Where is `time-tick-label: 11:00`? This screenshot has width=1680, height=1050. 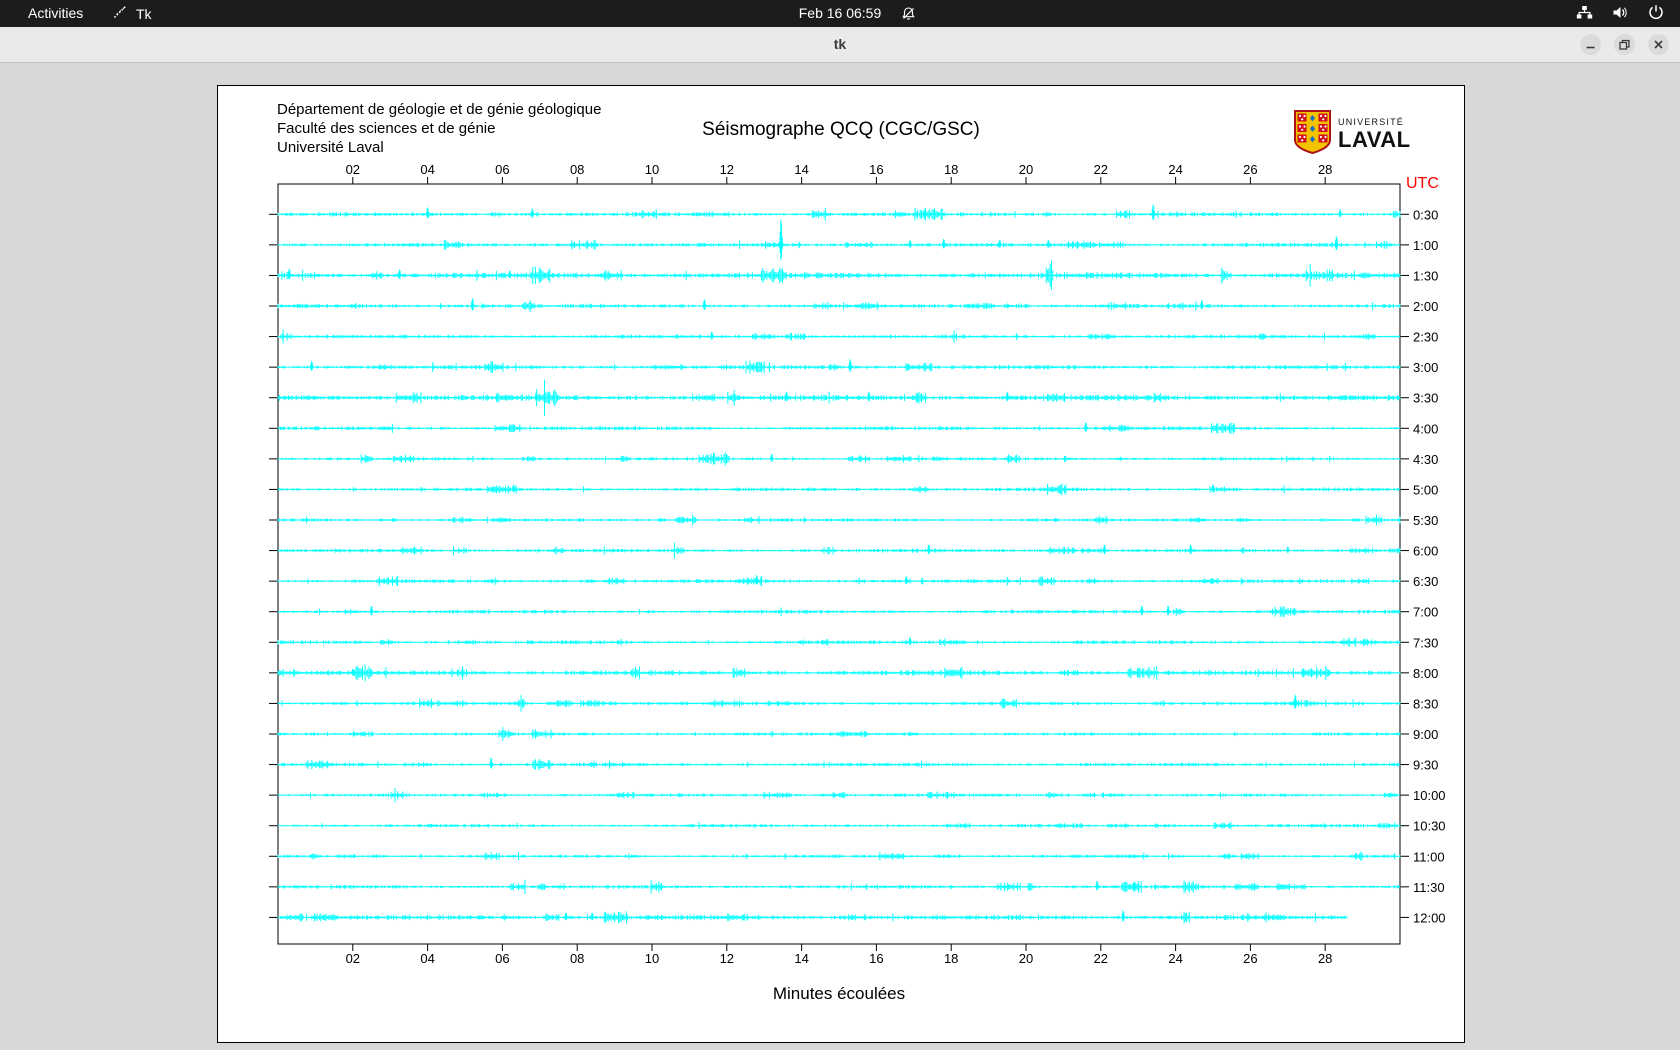
time-tick-label: 11:00 is located at coordinates (1429, 856).